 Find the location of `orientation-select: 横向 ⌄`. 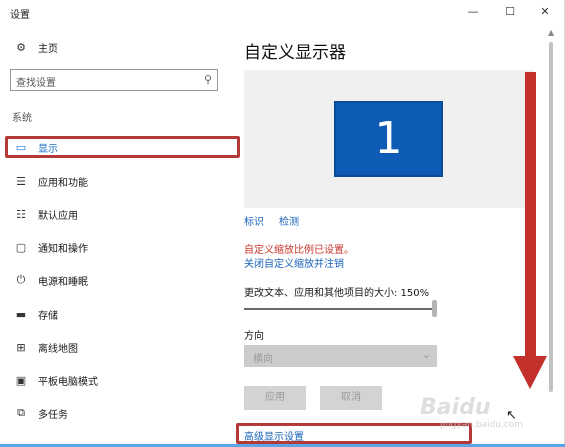

orientation-select: 横向 ⌄ is located at coordinates (340, 356).